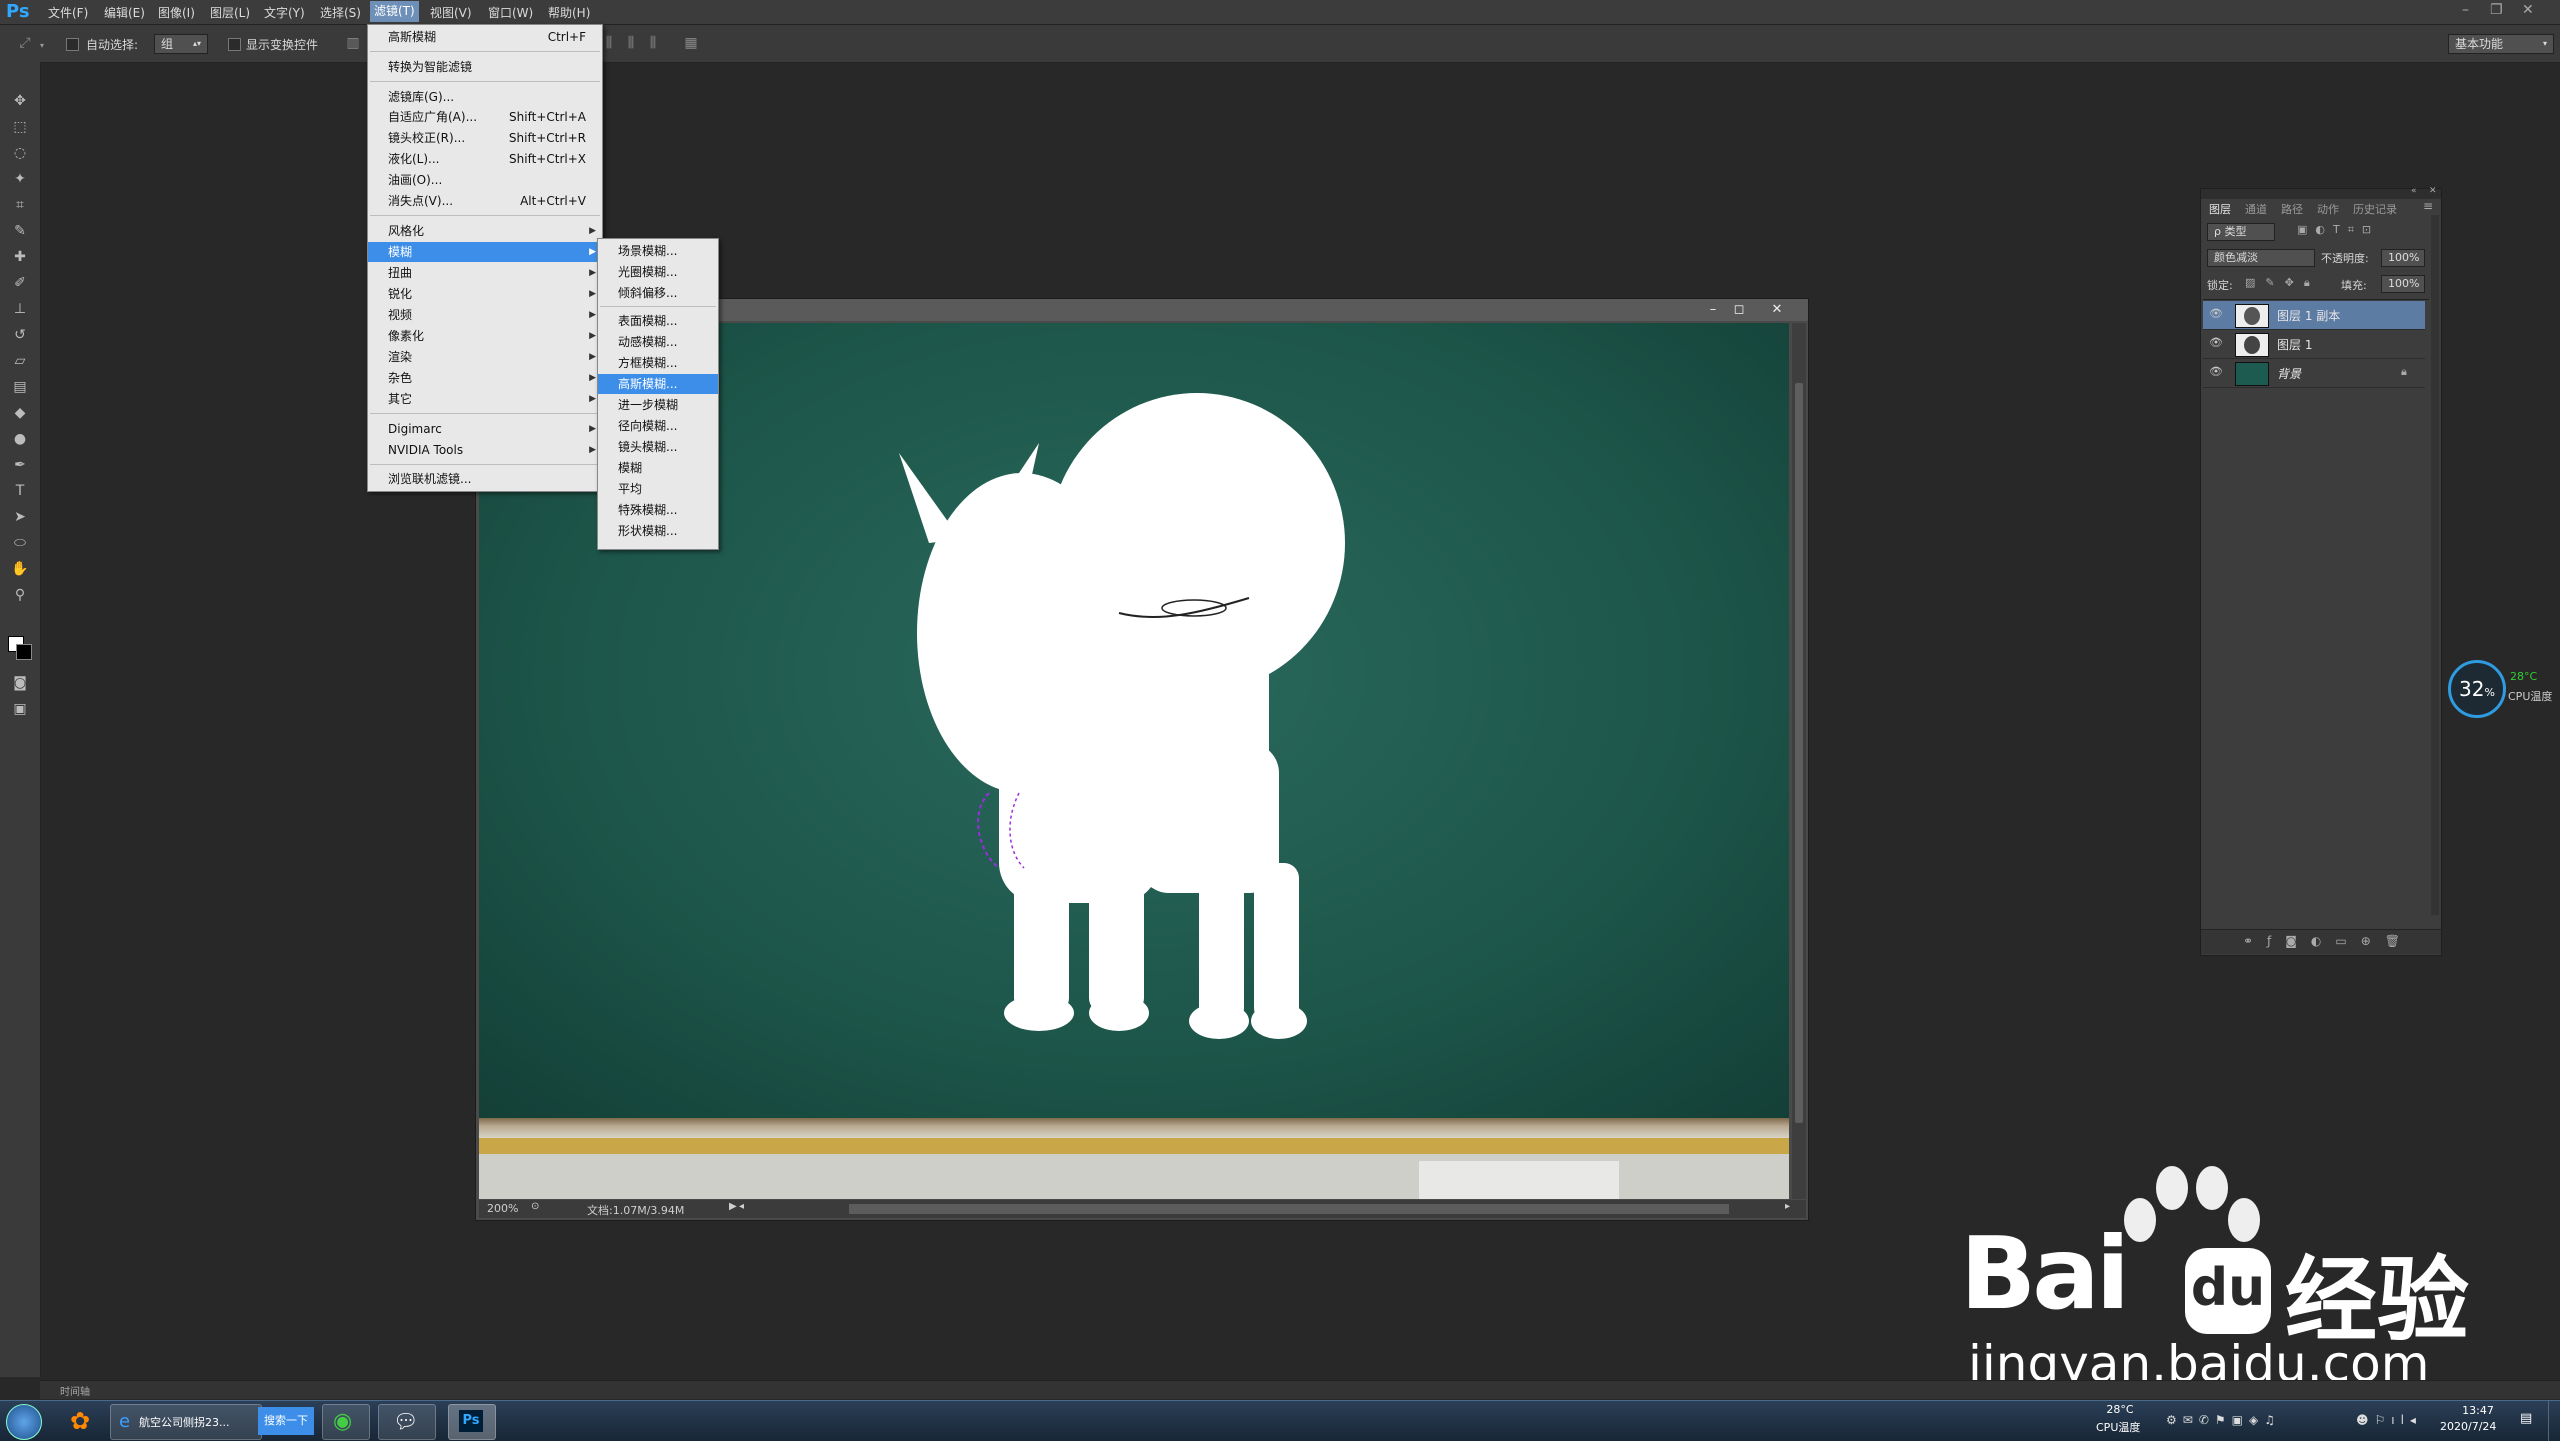 Image resolution: width=2560 pixels, height=1441 pixels. Describe the element at coordinates (2294, 344) in the screenshot. I see `layer-name: 图层 1` at that location.